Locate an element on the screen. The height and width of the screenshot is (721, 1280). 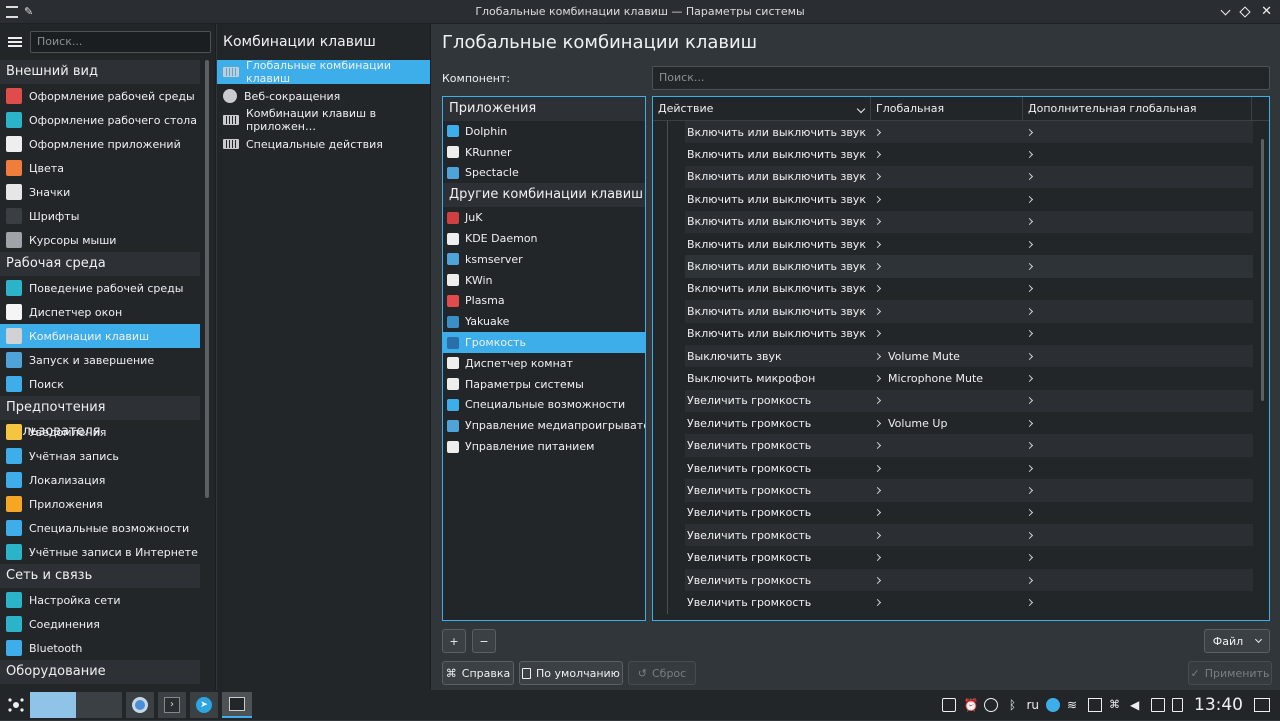
component-item: JuK is located at coordinates (544, 217).